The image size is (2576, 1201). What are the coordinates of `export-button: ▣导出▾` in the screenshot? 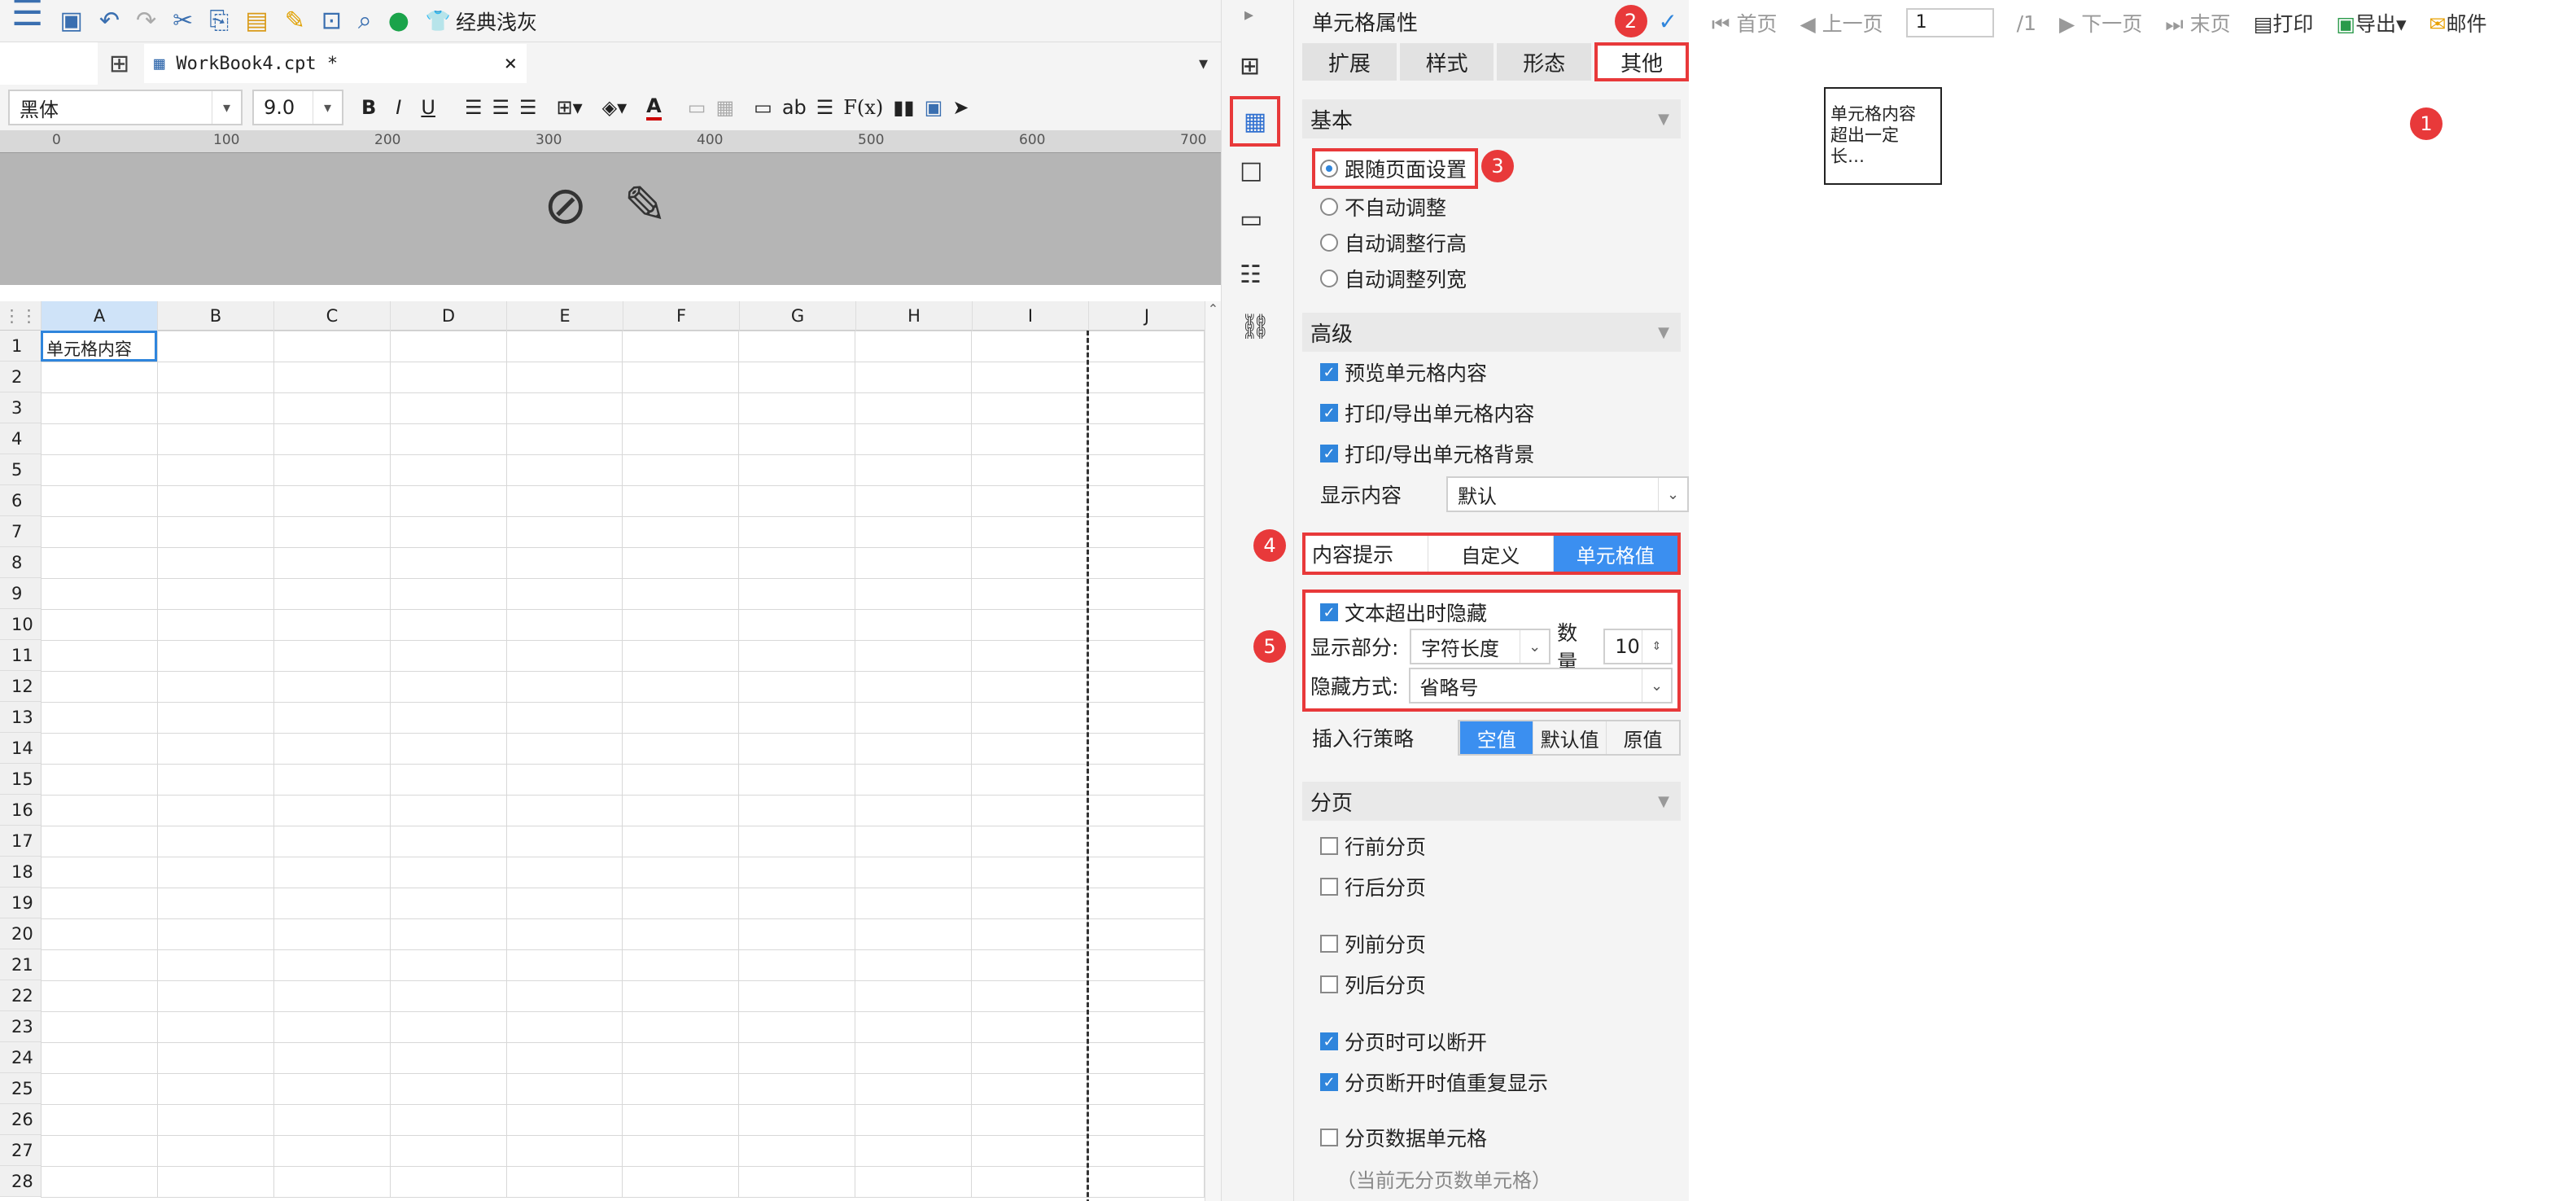 It's located at (2371, 22).